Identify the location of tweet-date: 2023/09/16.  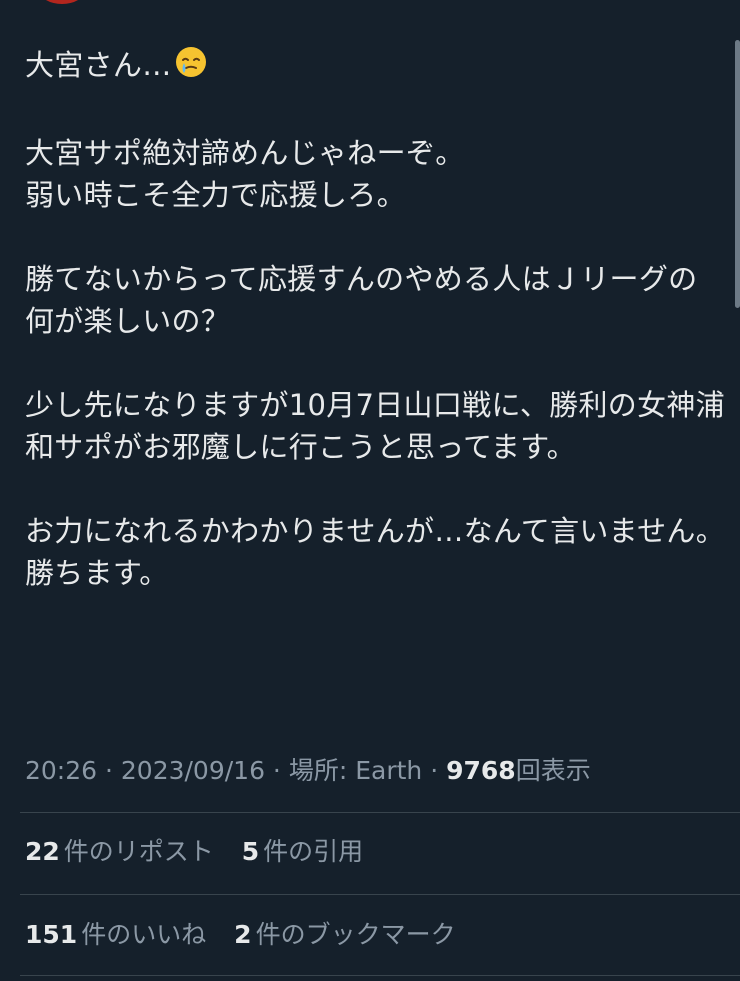
(193, 770).